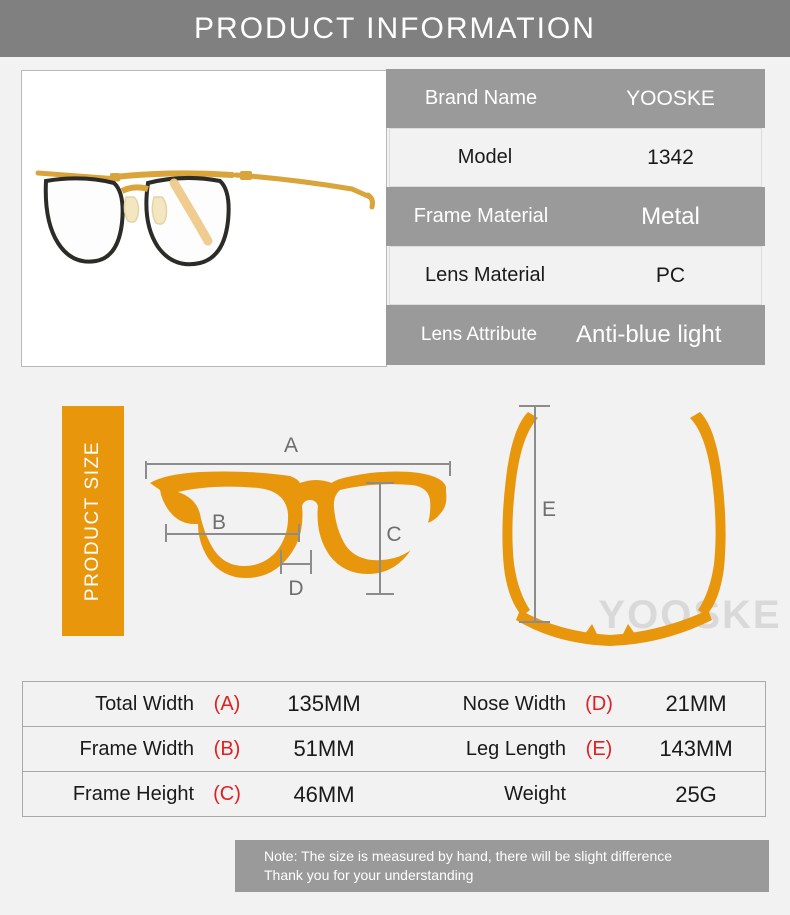 This screenshot has height=915, width=790. What do you see at coordinates (144, 703) in the screenshot?
I see `measurement-name: Total Width` at bounding box center [144, 703].